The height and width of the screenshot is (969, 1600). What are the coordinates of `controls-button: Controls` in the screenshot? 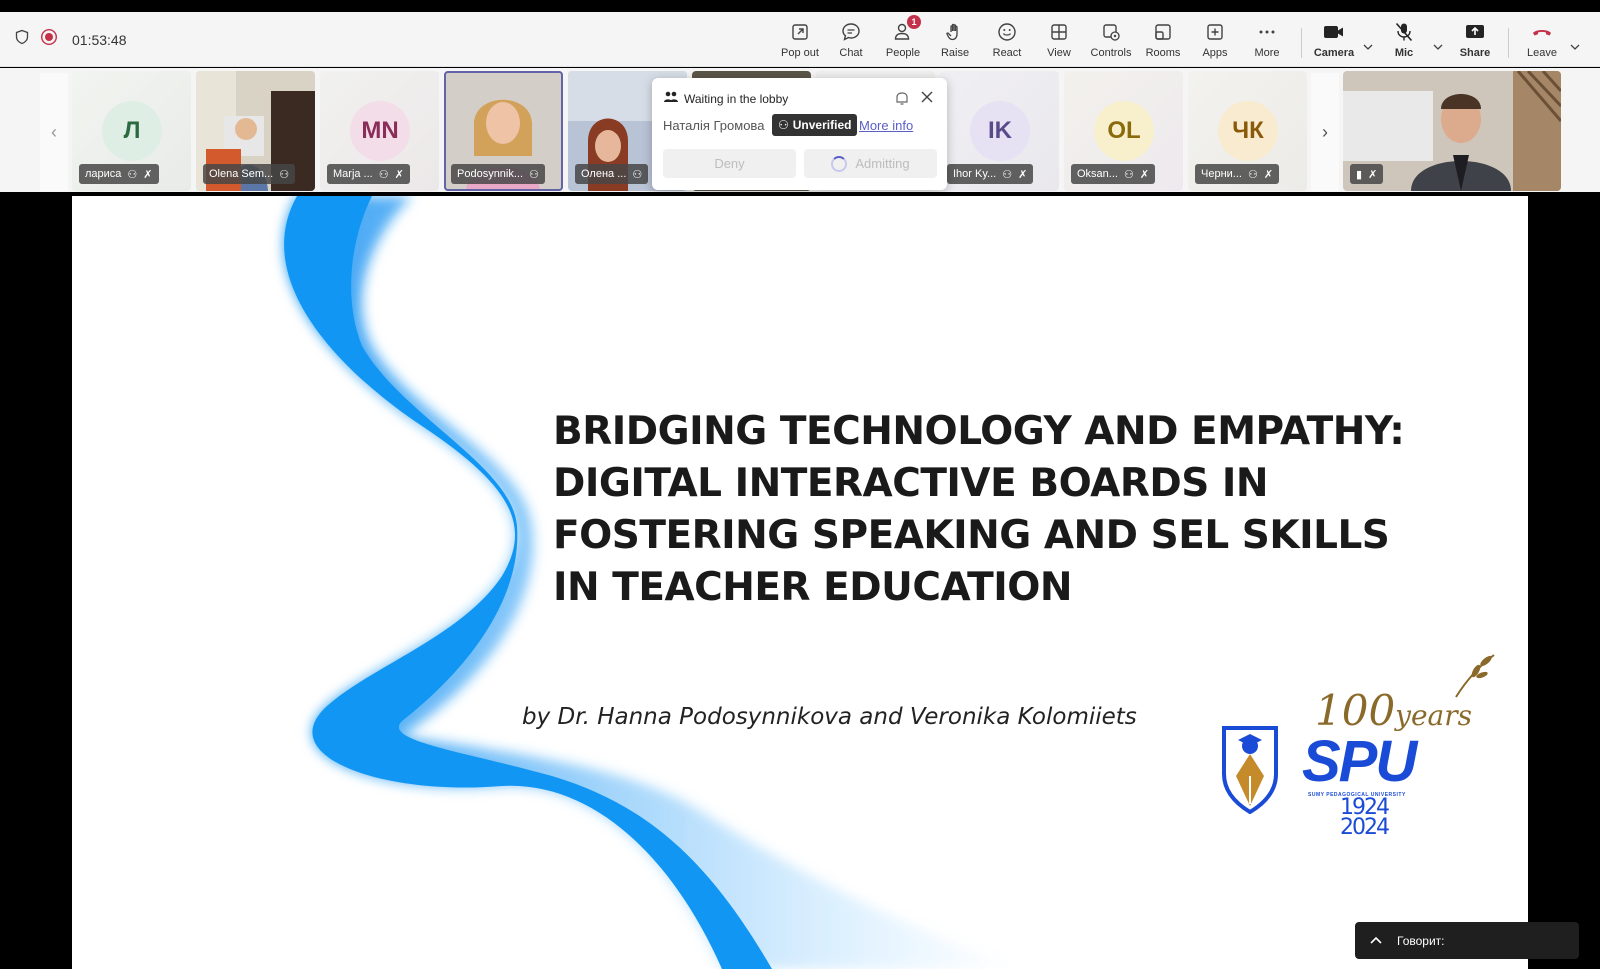 It's located at (1111, 41).